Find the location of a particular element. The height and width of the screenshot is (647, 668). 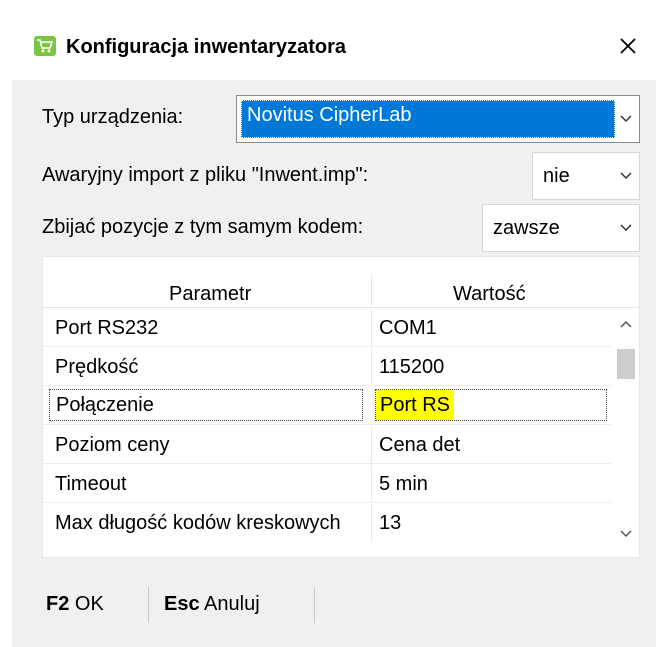

row-value: 5 min is located at coordinates (403, 484).